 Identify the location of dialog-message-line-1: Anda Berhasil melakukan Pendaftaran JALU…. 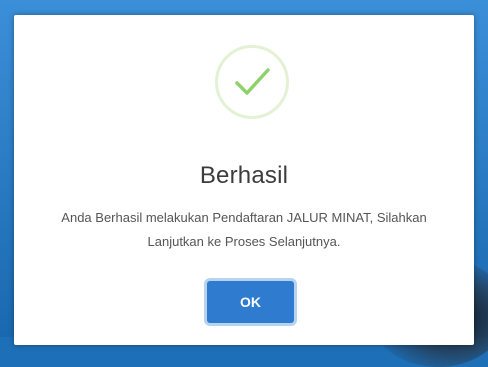
(244, 217).